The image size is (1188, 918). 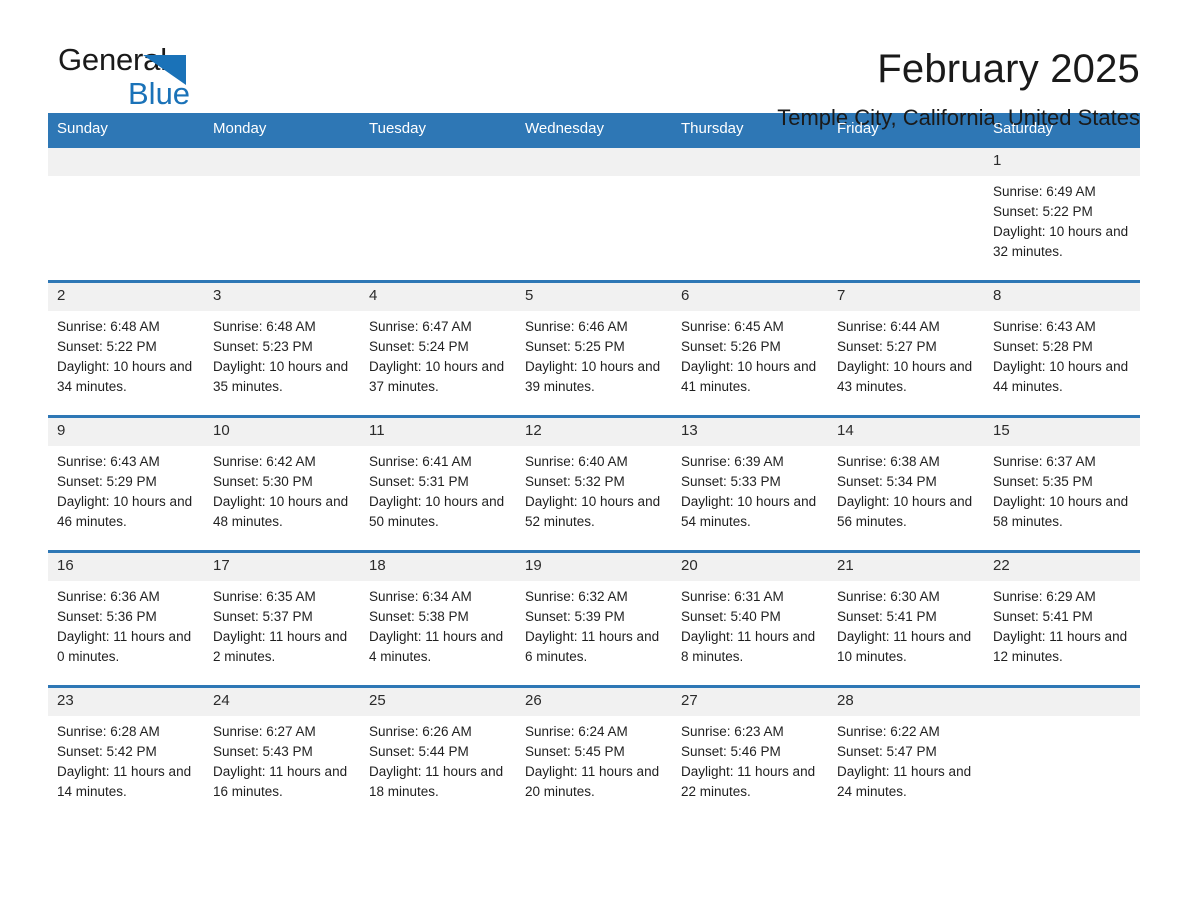 I want to click on sunrise-text: Sunrise: 6:41 AM, so click(x=420, y=461).